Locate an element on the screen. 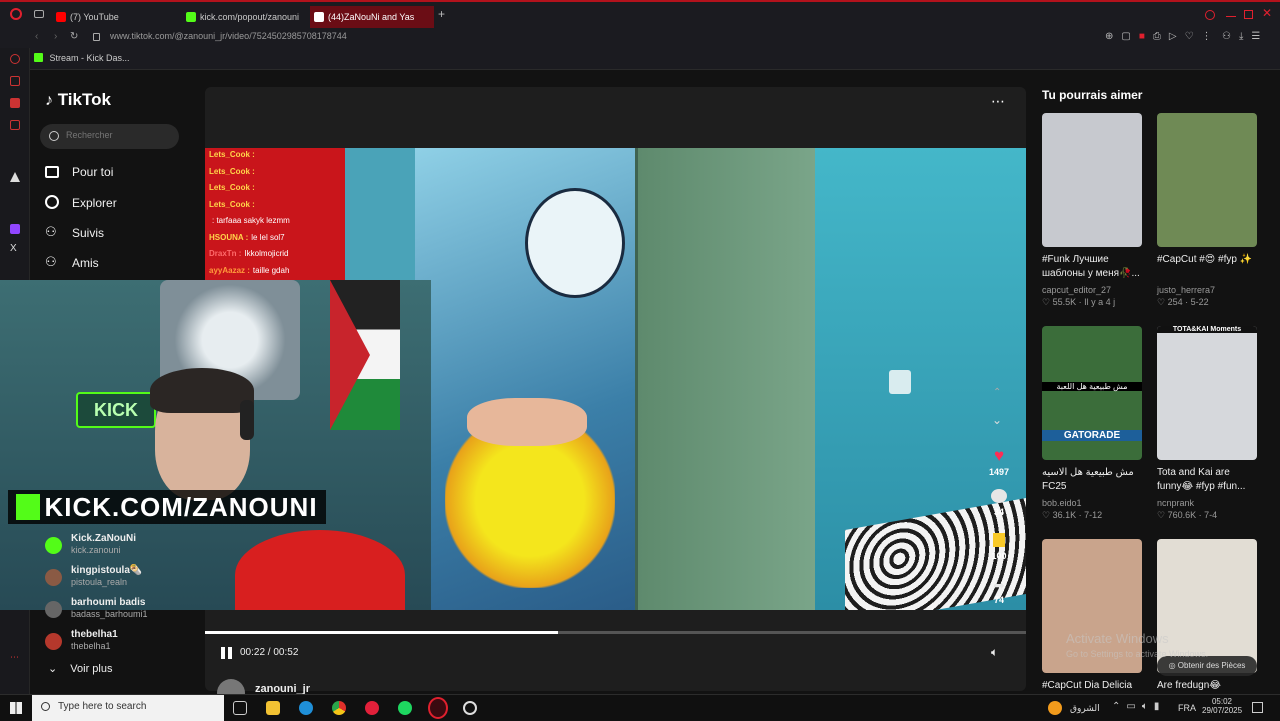 This screenshot has width=1280, height=721. recommended-video-card: Are fredugn😂 is located at coordinates (1207, 623).